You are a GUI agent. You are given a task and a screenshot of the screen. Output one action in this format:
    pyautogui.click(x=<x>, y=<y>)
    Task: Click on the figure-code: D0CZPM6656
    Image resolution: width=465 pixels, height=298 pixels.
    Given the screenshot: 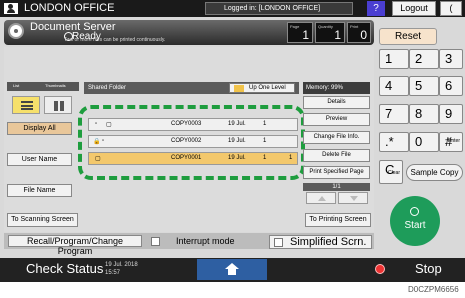 What is the action you would take?
    pyautogui.click(x=433, y=289)
    